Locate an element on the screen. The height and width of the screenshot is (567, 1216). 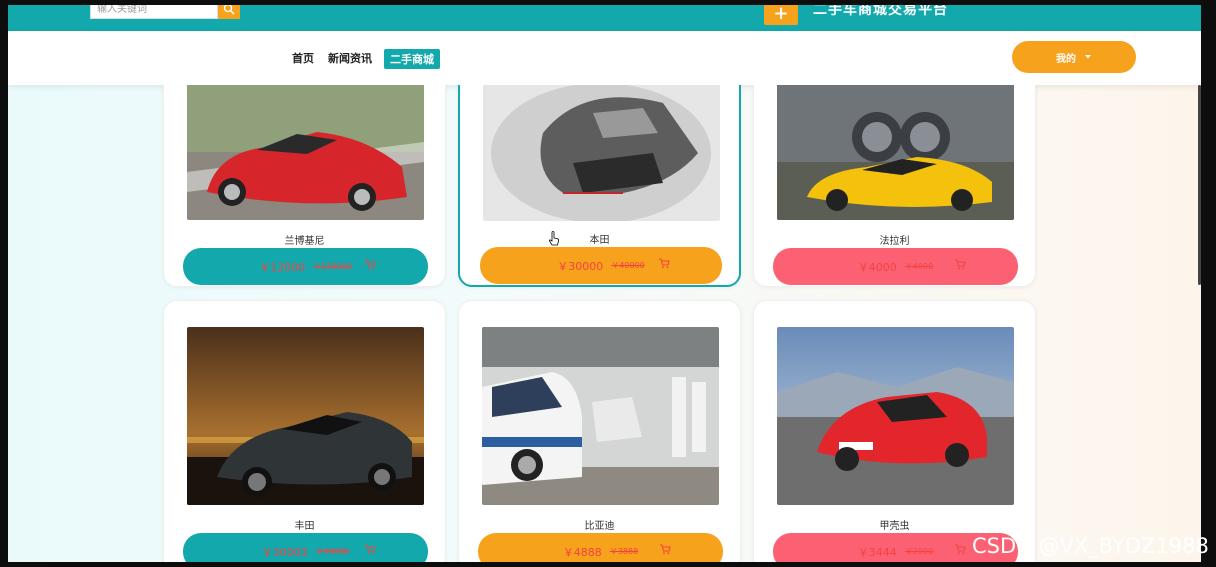
nav-item-home: 首页 is located at coordinates (303, 58).